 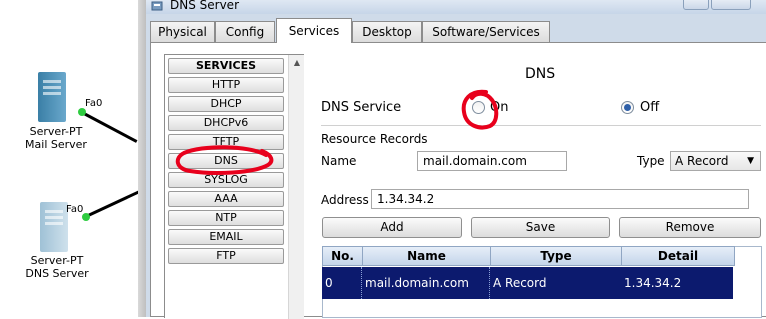 What do you see at coordinates (560, 199) in the screenshot?
I see `address-input: 1.34.34.2` at bounding box center [560, 199].